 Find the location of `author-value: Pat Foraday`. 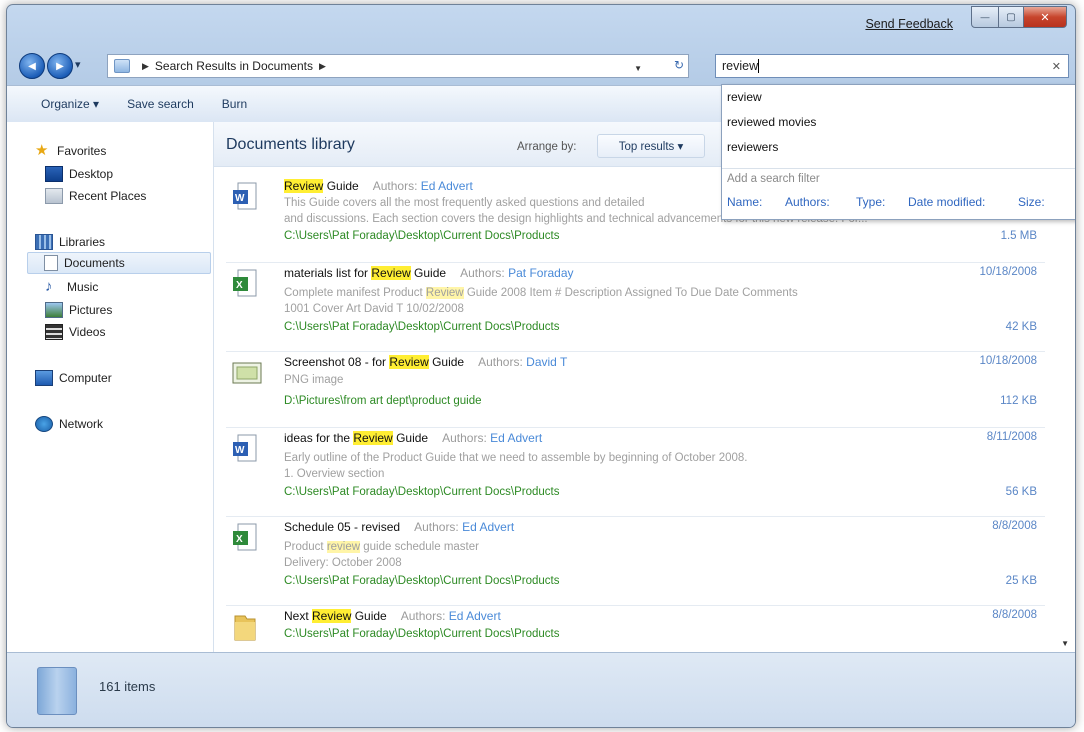

author-value: Pat Foraday is located at coordinates (540, 273).